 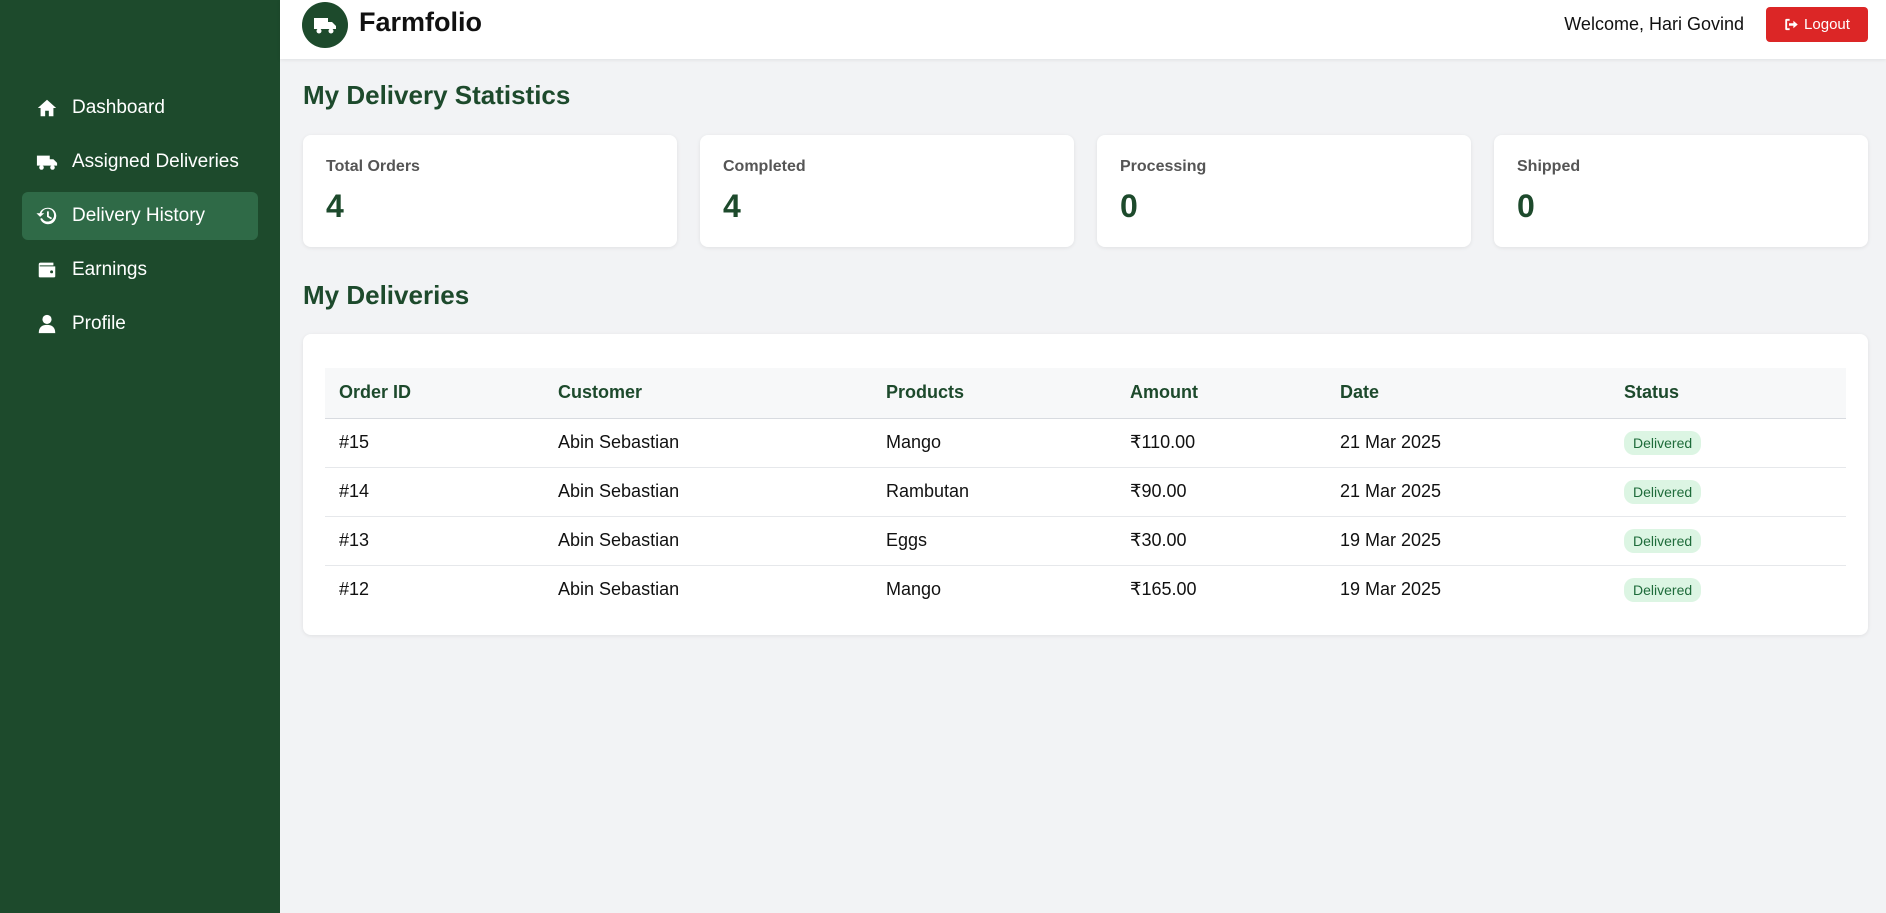 What do you see at coordinates (1284, 191) in the screenshot?
I see `stat-card-processing: Processing 0` at bounding box center [1284, 191].